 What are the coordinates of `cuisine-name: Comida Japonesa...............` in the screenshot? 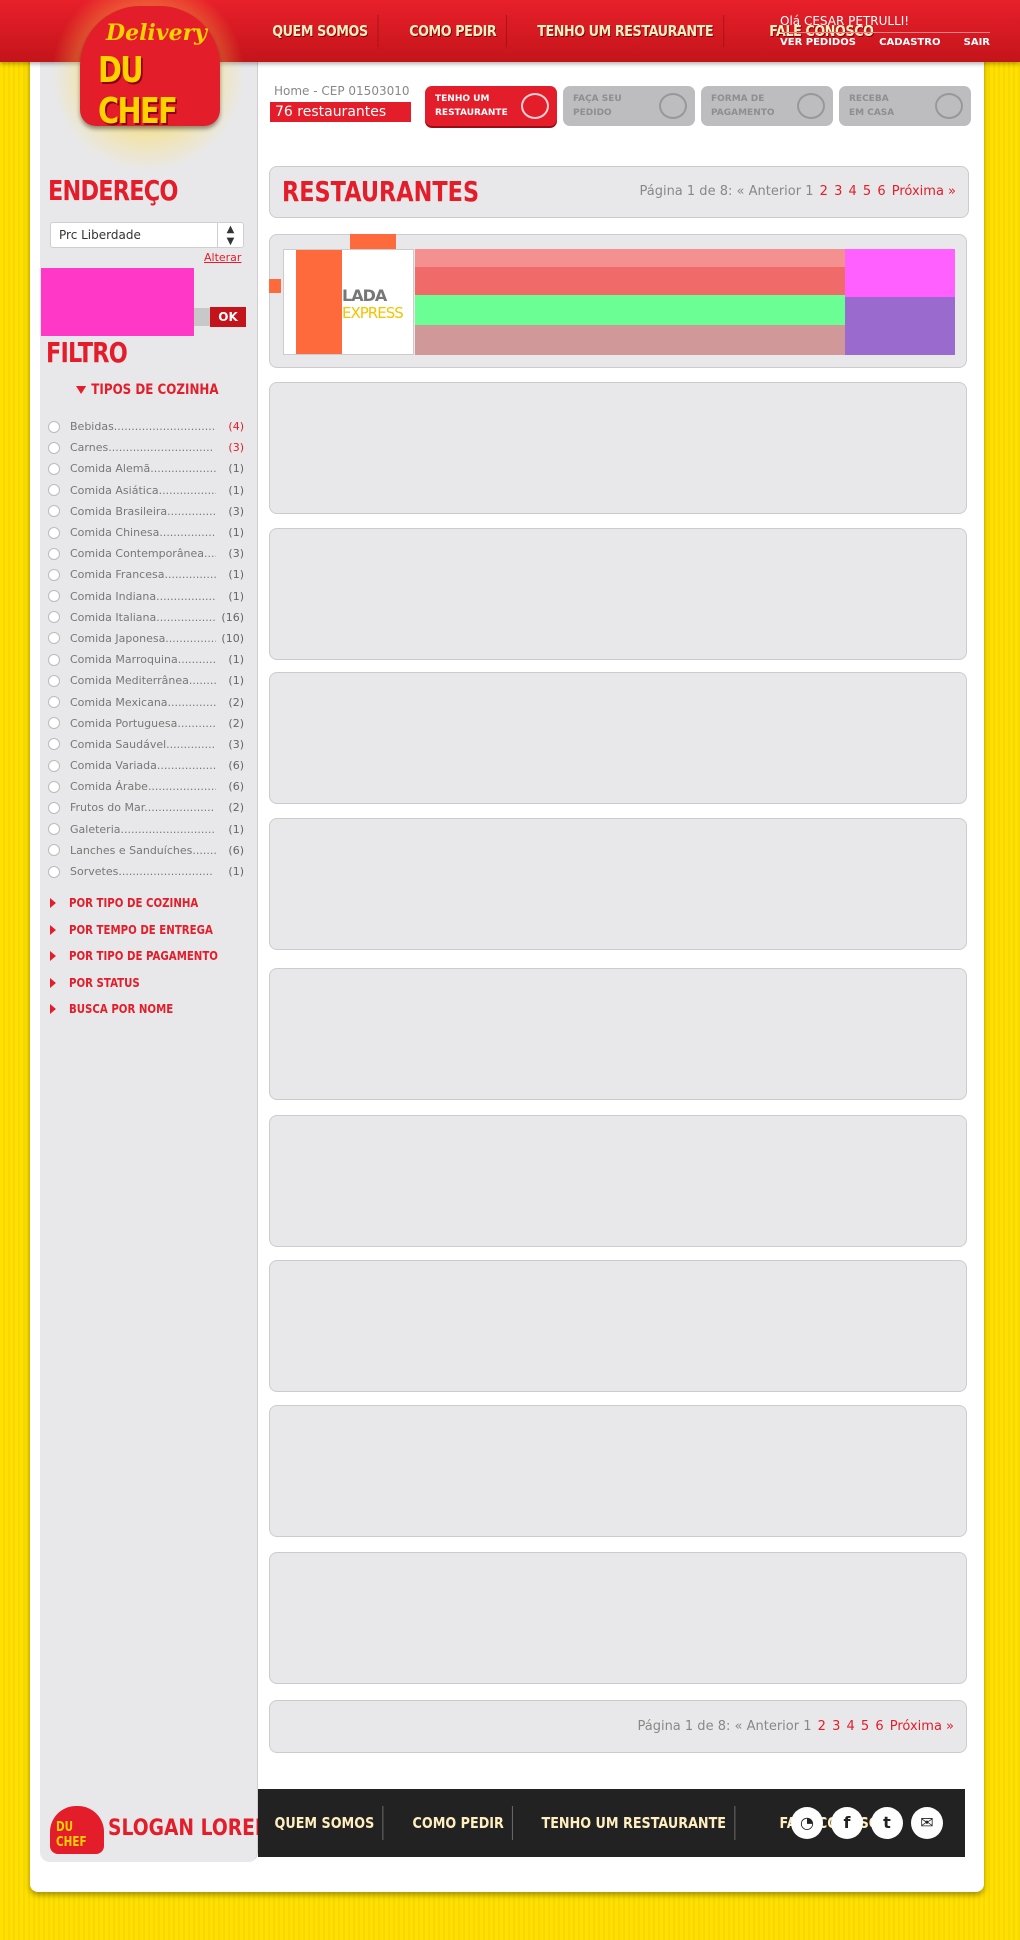 It's located at (143, 638).